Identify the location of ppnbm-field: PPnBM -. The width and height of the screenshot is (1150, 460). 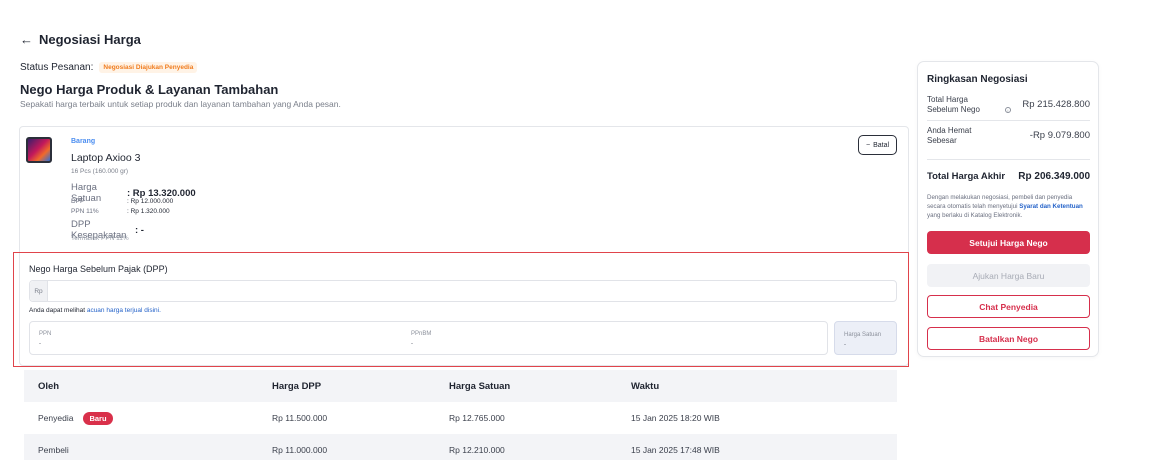
(421, 339).